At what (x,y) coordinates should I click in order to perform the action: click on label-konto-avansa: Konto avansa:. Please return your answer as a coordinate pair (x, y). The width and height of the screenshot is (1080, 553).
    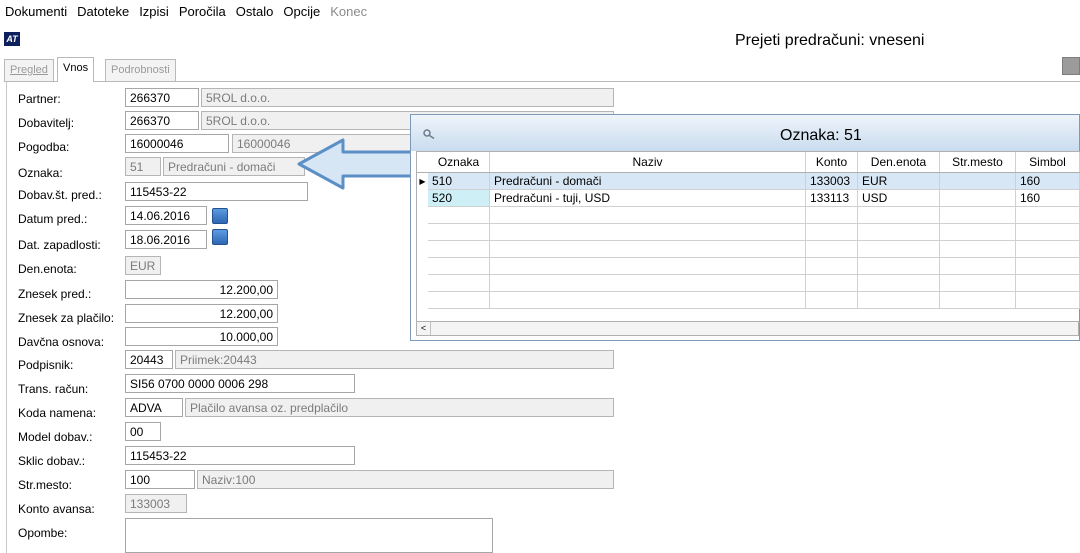
    Looking at the image, I should click on (56, 509).